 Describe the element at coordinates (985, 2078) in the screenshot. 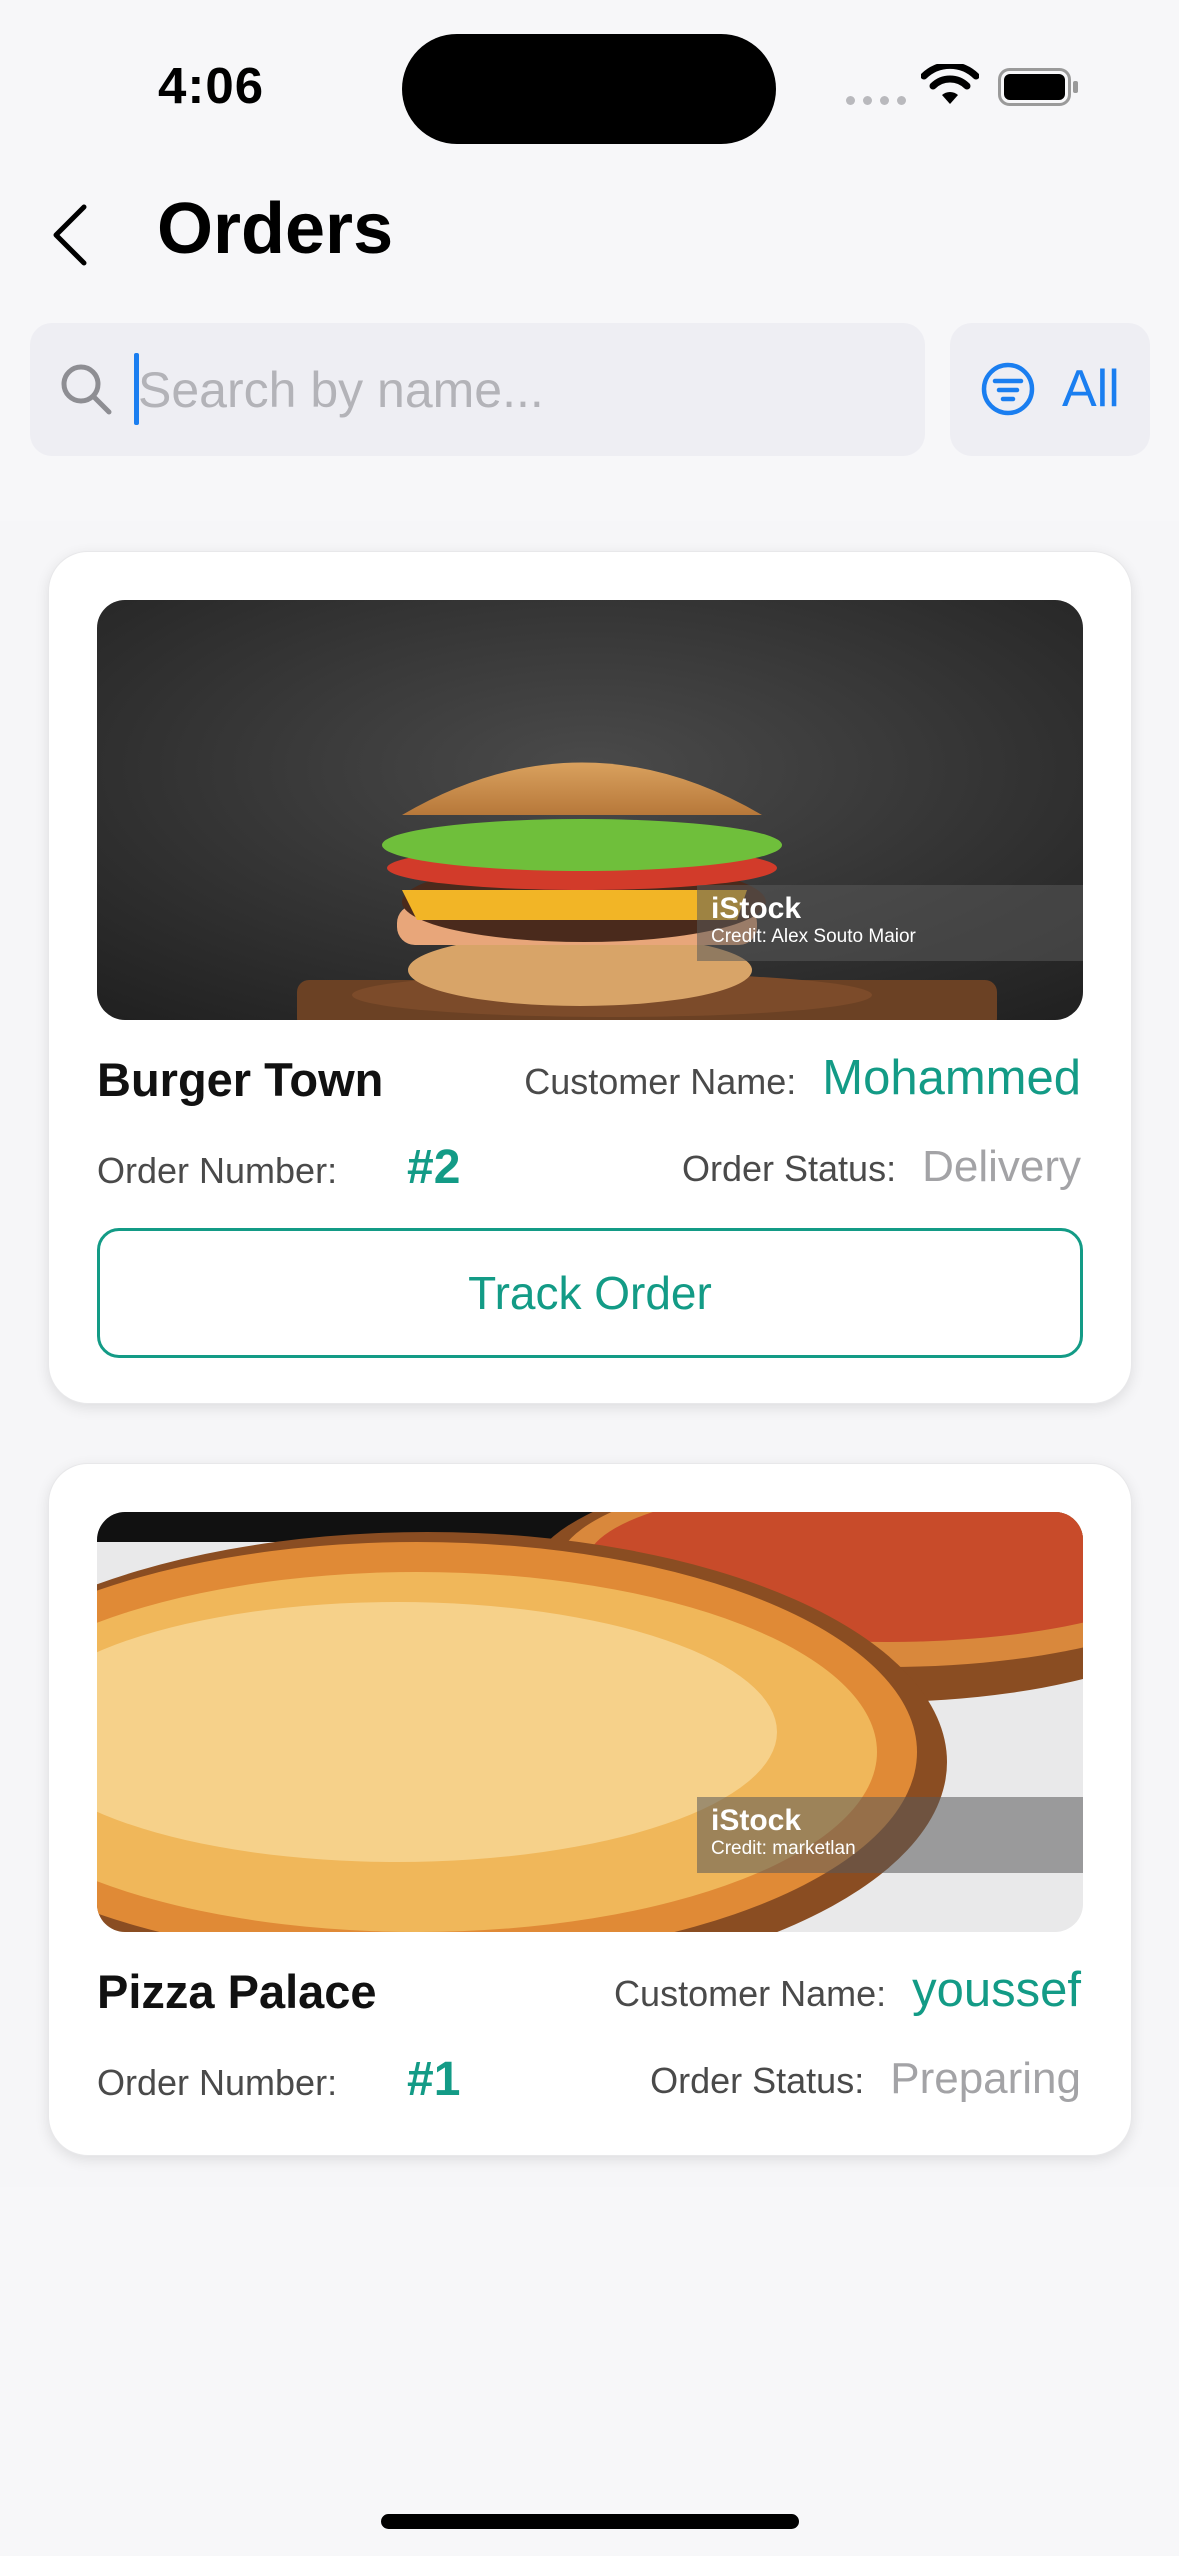

I see `order-status-value: Preparing` at that location.